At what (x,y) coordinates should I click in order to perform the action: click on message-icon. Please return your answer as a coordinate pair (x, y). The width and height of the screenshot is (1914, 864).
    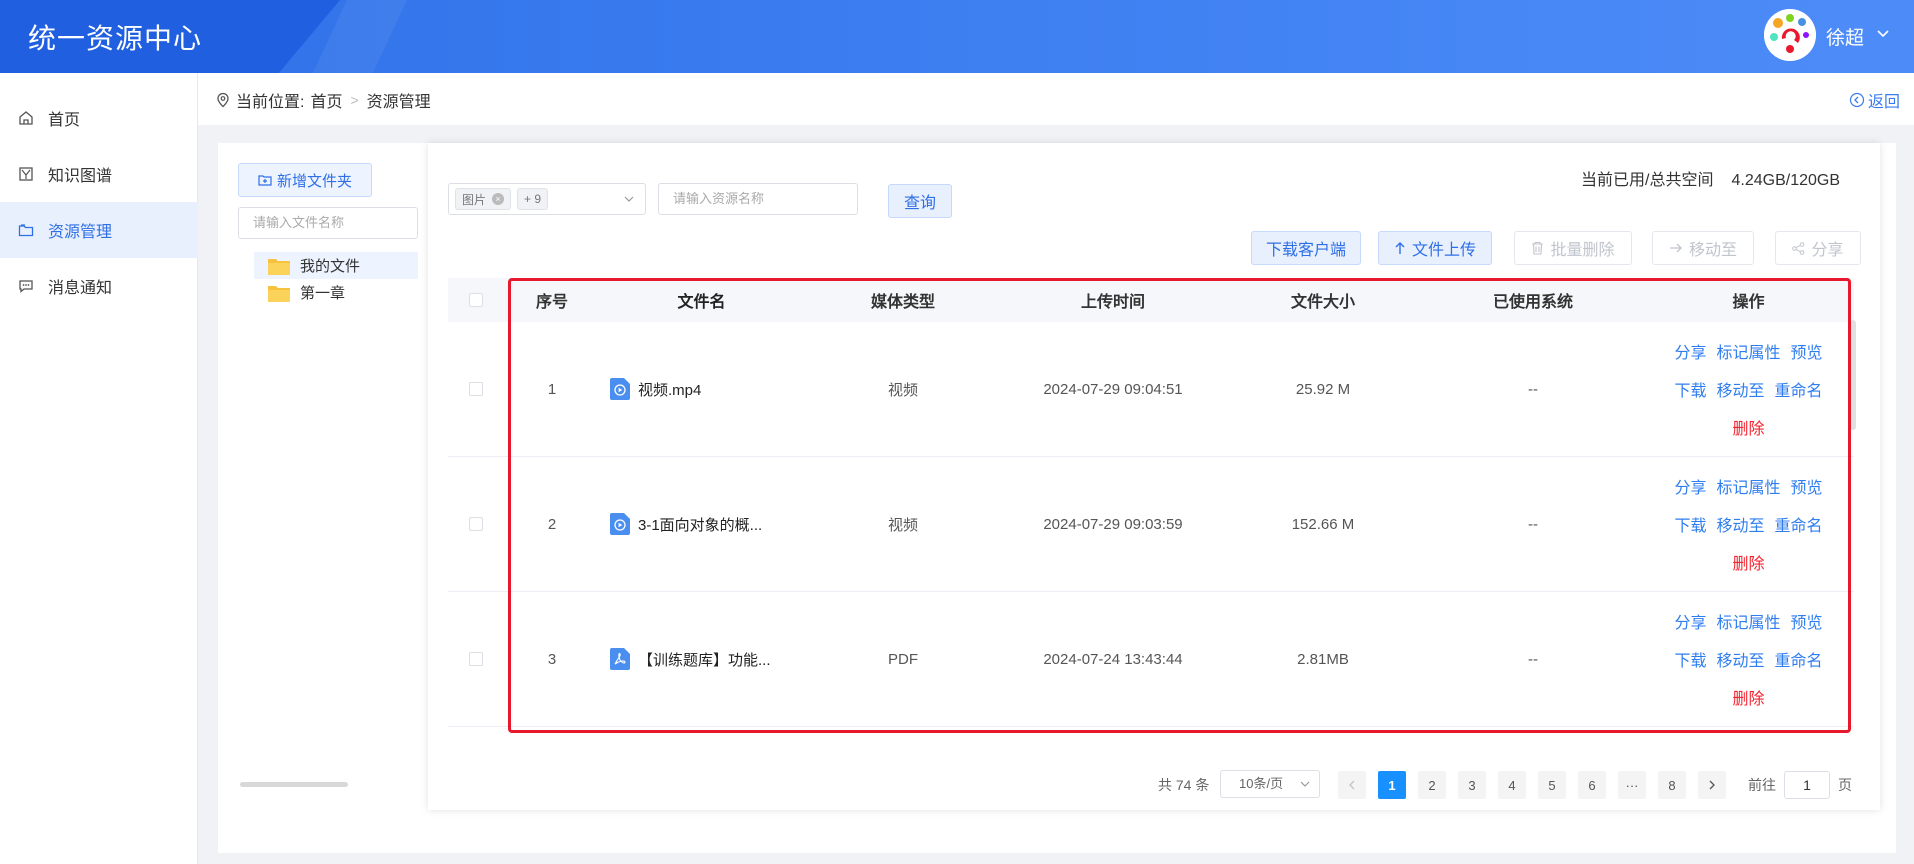
    Looking at the image, I should click on (26, 286).